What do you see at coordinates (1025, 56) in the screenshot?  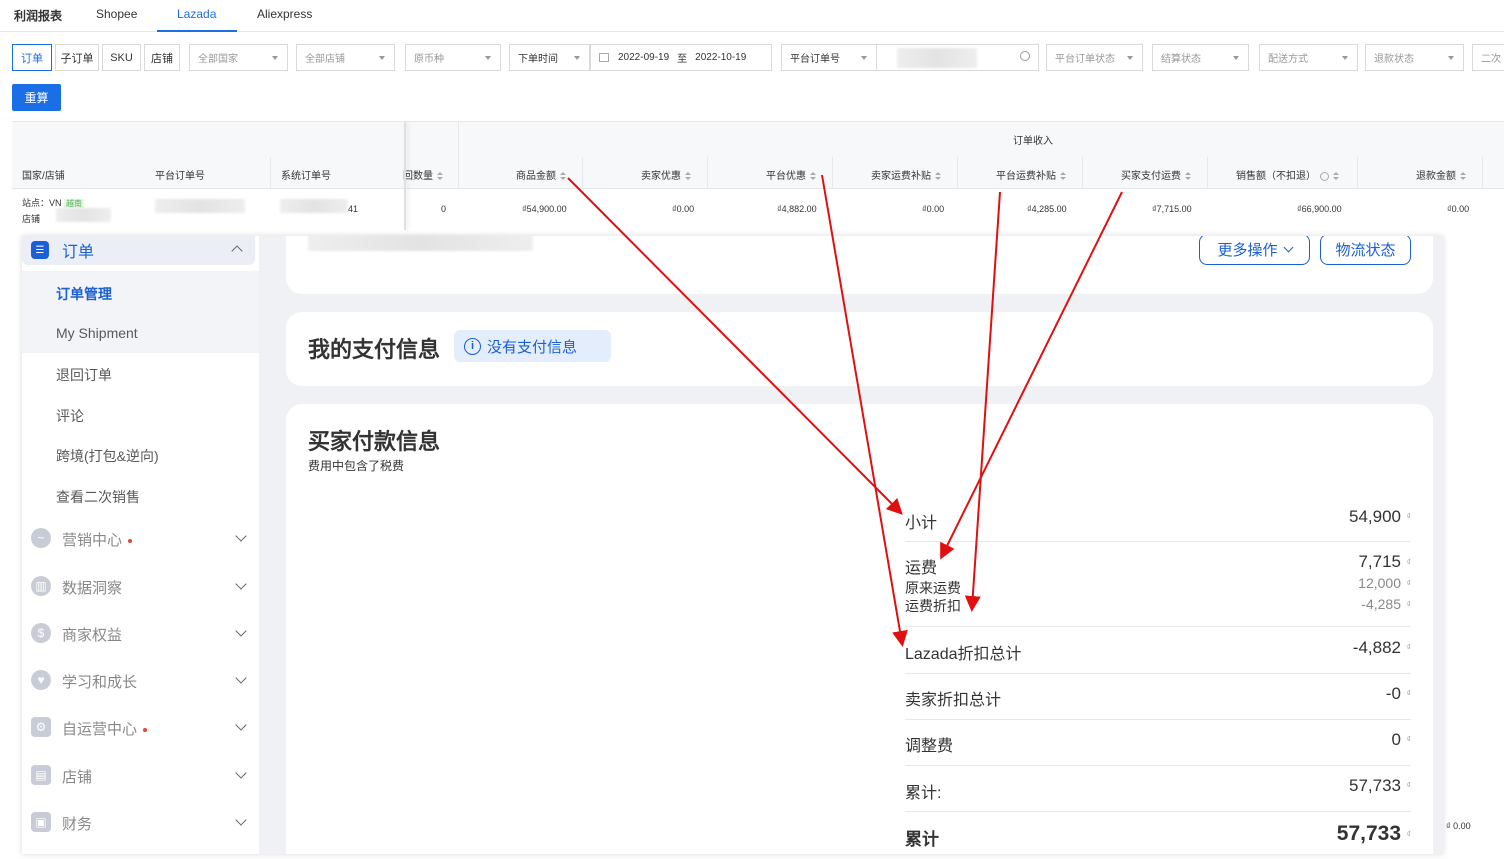 I see `search-icon` at bounding box center [1025, 56].